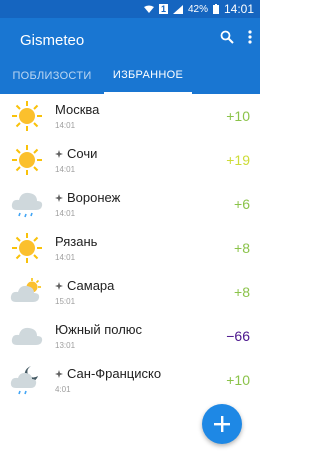 The width and height of the screenshot is (320, 463). I want to click on signal-icon, so click(177, 9).